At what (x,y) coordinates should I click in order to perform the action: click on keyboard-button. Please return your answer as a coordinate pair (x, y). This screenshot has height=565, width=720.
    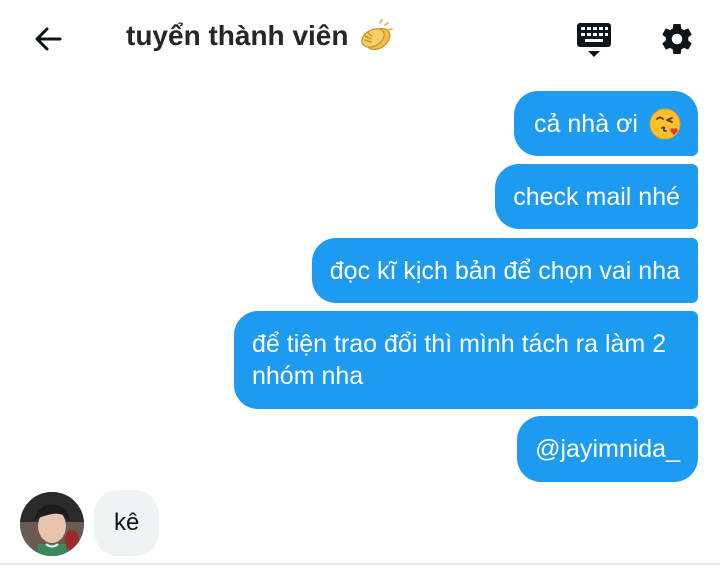
    Looking at the image, I should click on (594, 39).